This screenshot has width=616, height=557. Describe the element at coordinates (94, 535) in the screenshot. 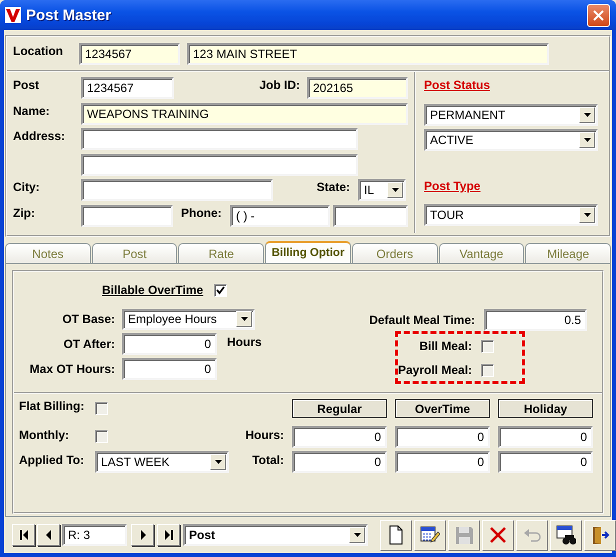

I see `record-field: R: 3` at that location.